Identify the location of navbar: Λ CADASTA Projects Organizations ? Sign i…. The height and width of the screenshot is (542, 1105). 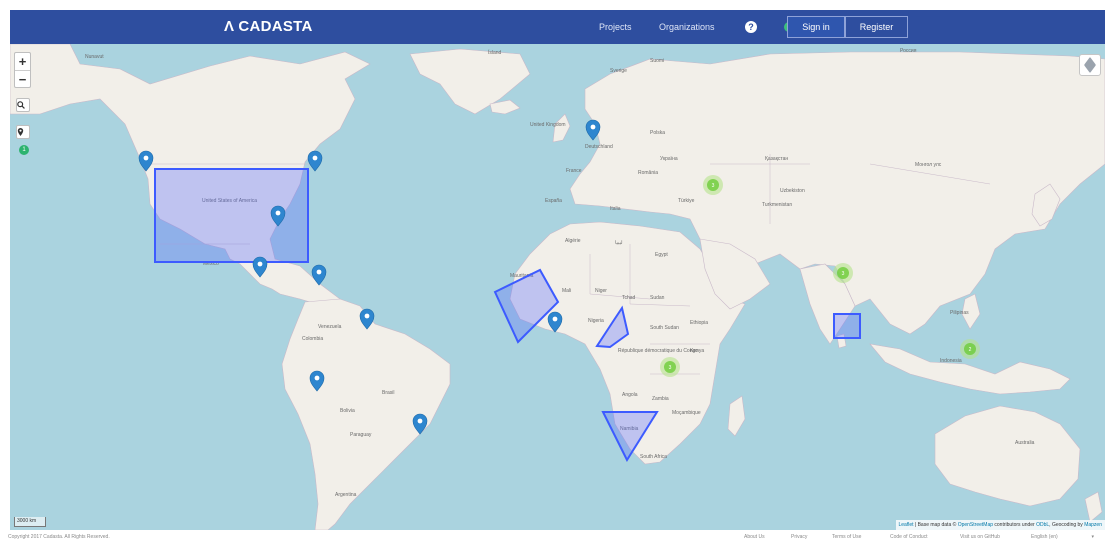
(557, 27).